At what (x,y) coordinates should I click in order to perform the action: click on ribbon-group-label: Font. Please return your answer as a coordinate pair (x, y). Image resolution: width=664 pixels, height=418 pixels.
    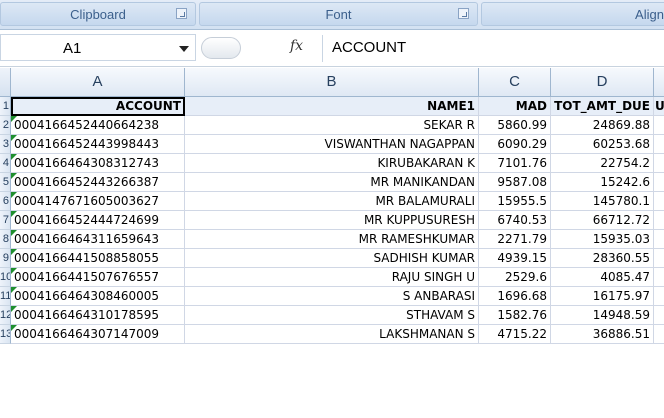
    Looking at the image, I should click on (338, 14).